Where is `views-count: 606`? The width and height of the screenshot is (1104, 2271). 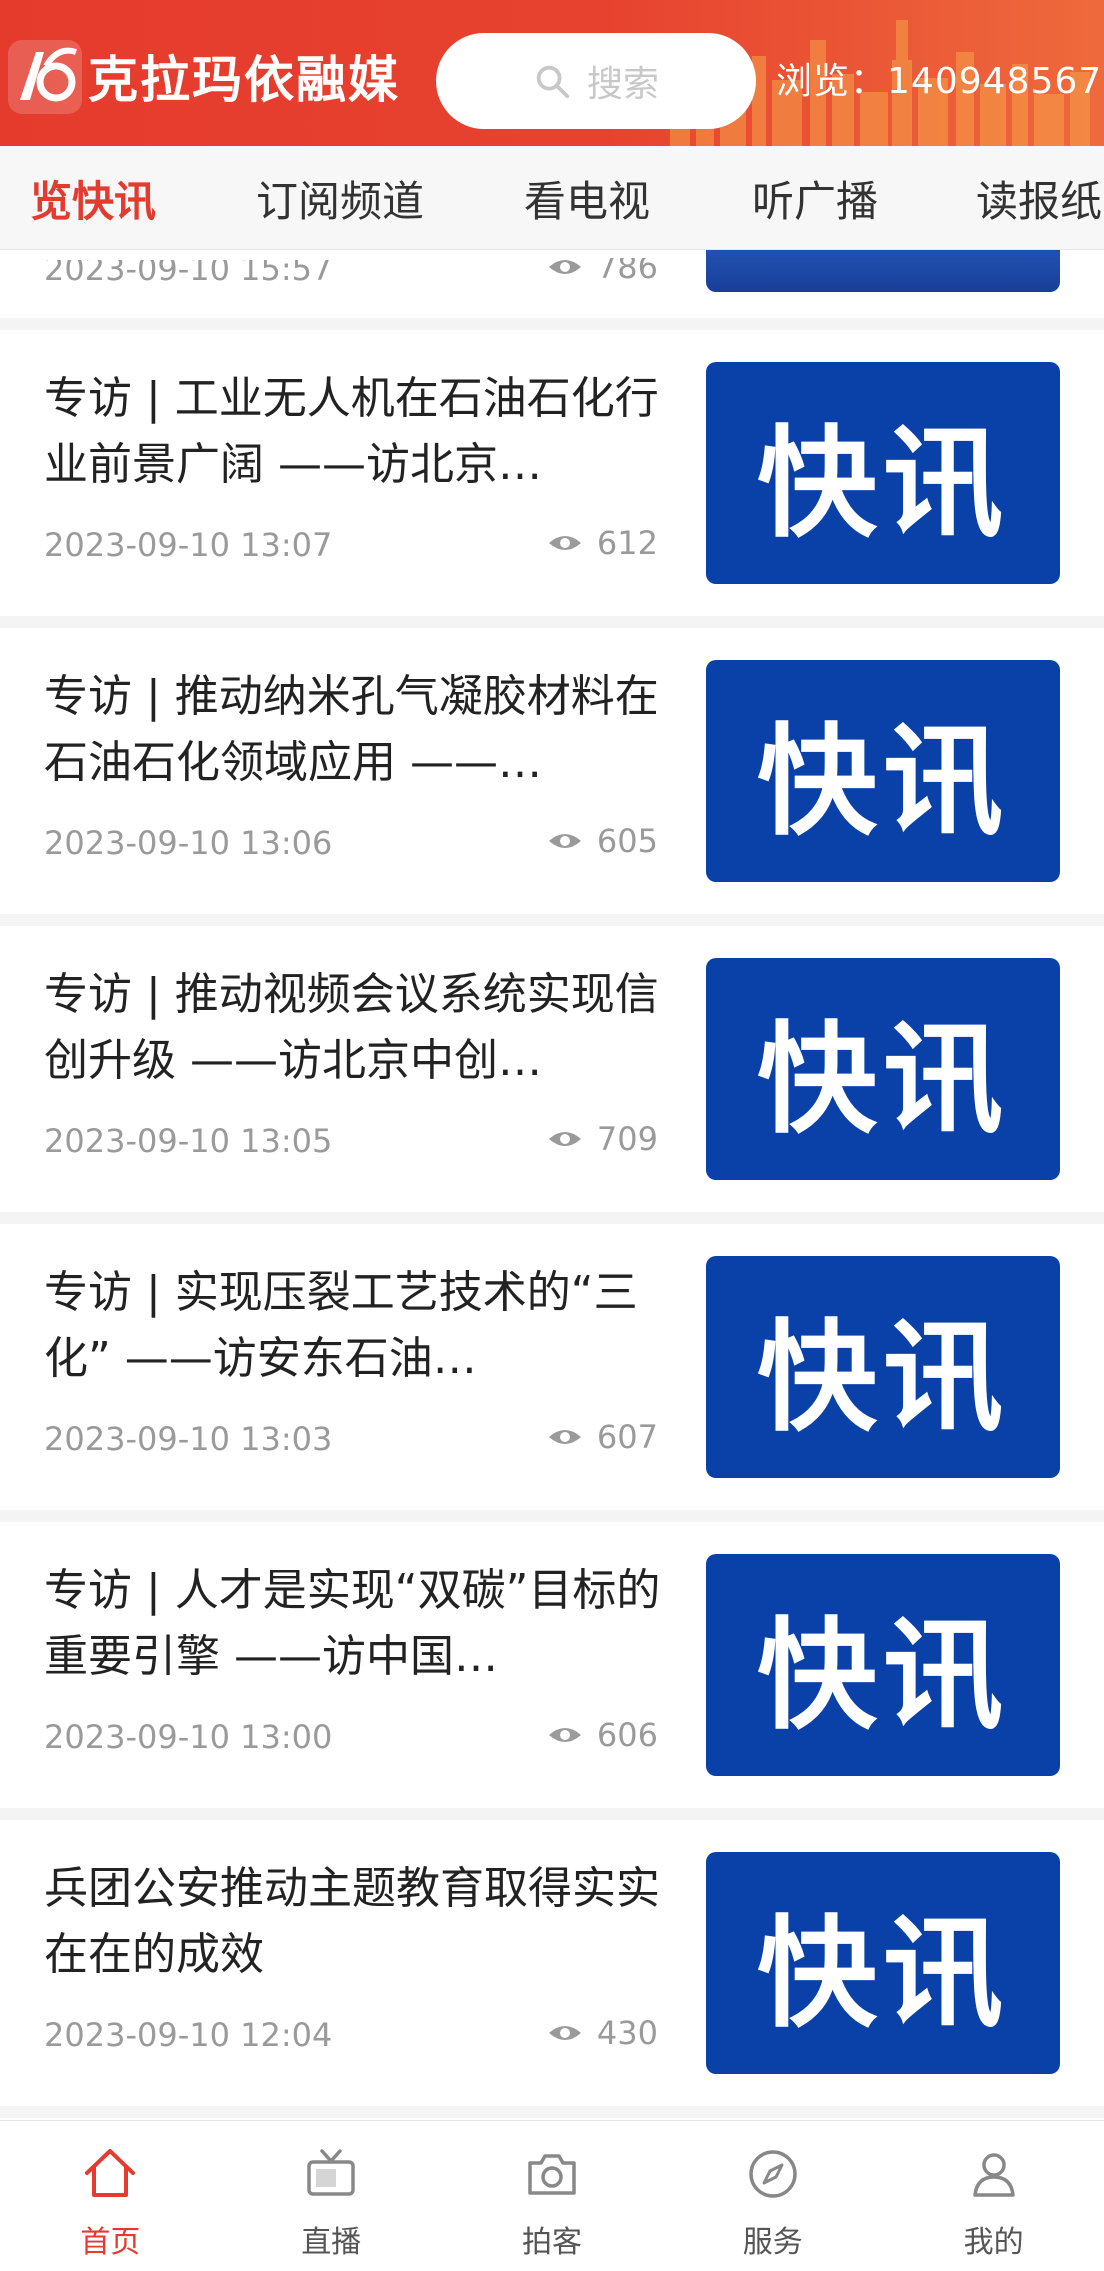 views-count: 606 is located at coordinates (627, 1735).